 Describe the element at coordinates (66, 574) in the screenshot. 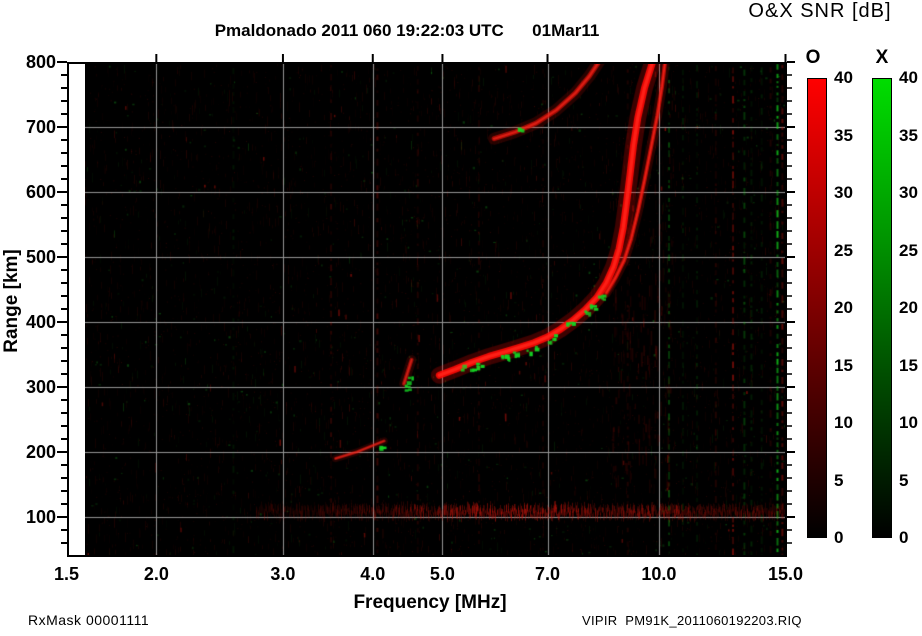

I see `x-tick-label: 1.5` at that location.